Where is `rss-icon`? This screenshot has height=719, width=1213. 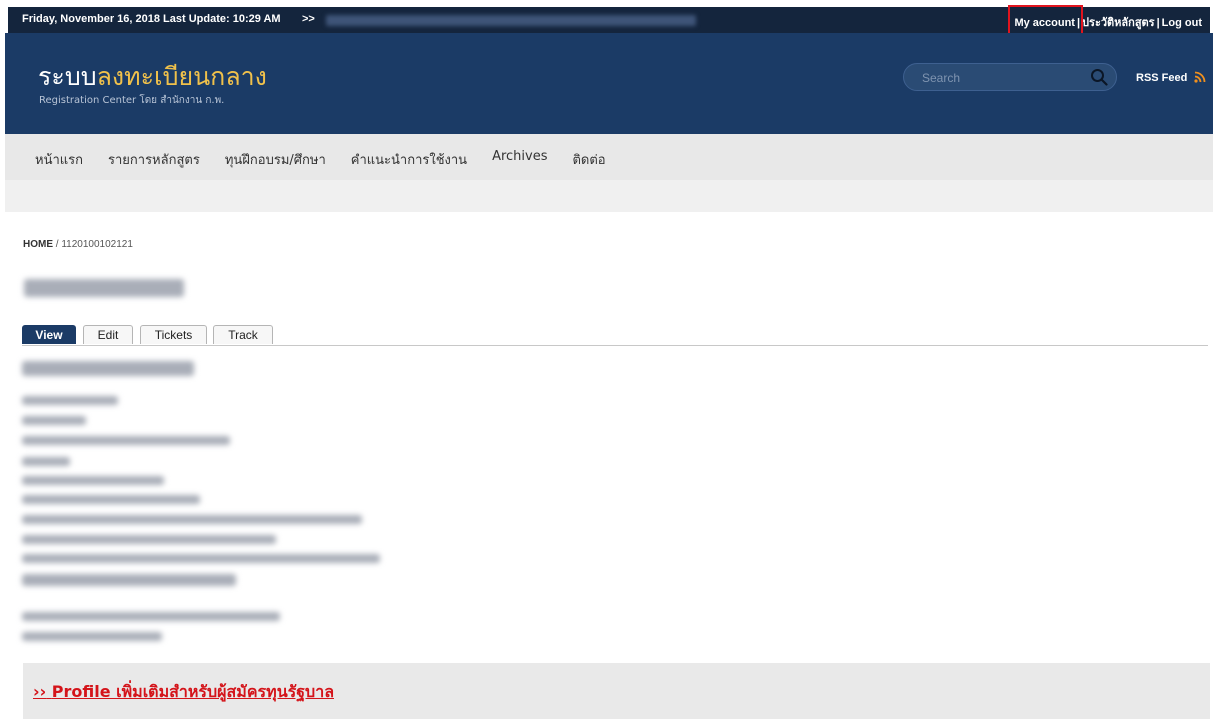 rss-icon is located at coordinates (1200, 77).